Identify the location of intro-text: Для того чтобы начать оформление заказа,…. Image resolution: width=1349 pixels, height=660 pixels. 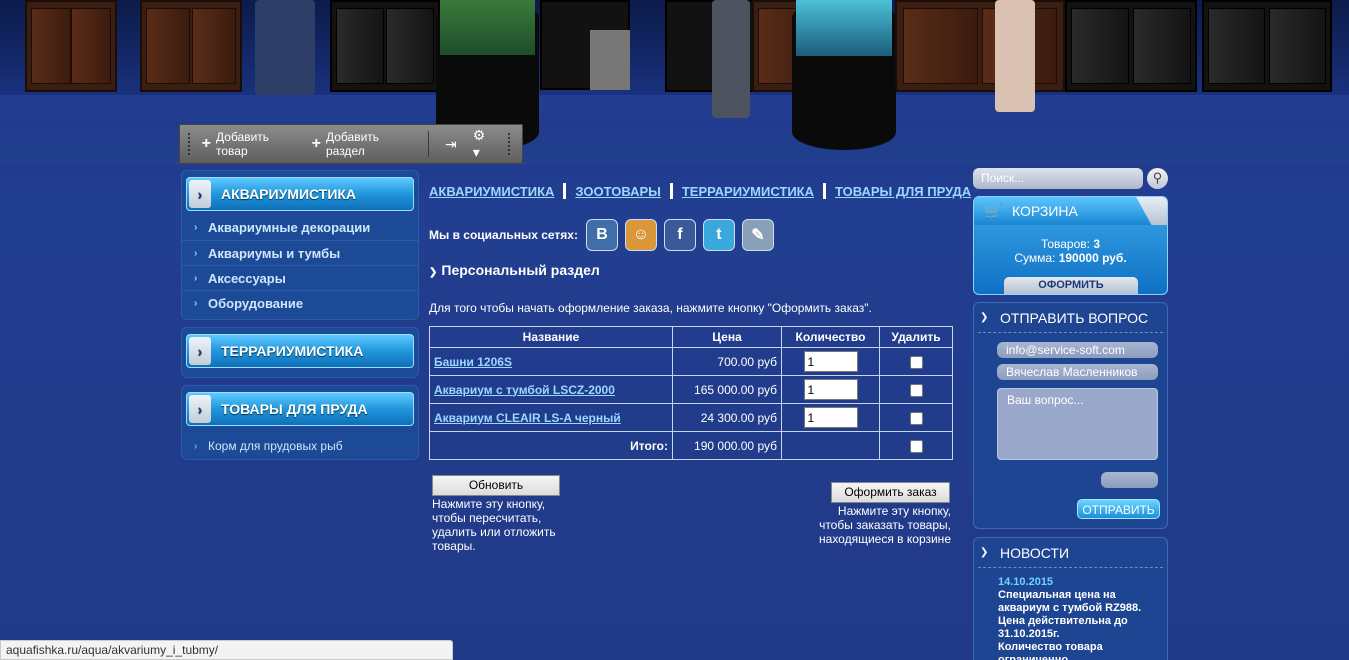
(650, 308).